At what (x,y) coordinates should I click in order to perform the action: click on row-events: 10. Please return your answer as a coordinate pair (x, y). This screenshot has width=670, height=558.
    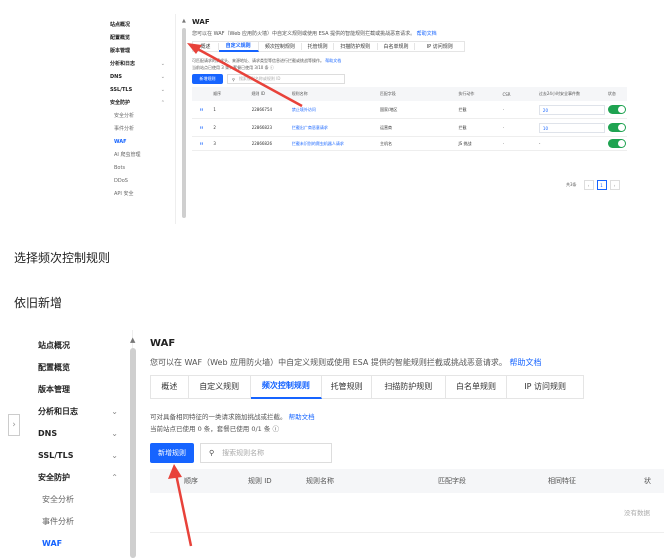
    Looking at the image, I should click on (571, 127).